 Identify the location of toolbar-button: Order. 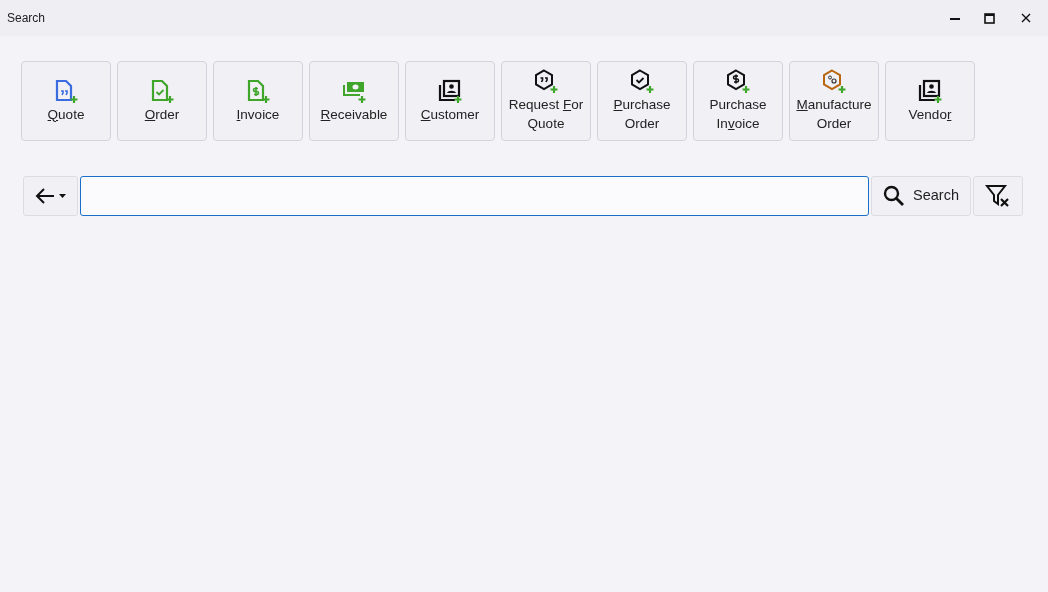
(162, 101).